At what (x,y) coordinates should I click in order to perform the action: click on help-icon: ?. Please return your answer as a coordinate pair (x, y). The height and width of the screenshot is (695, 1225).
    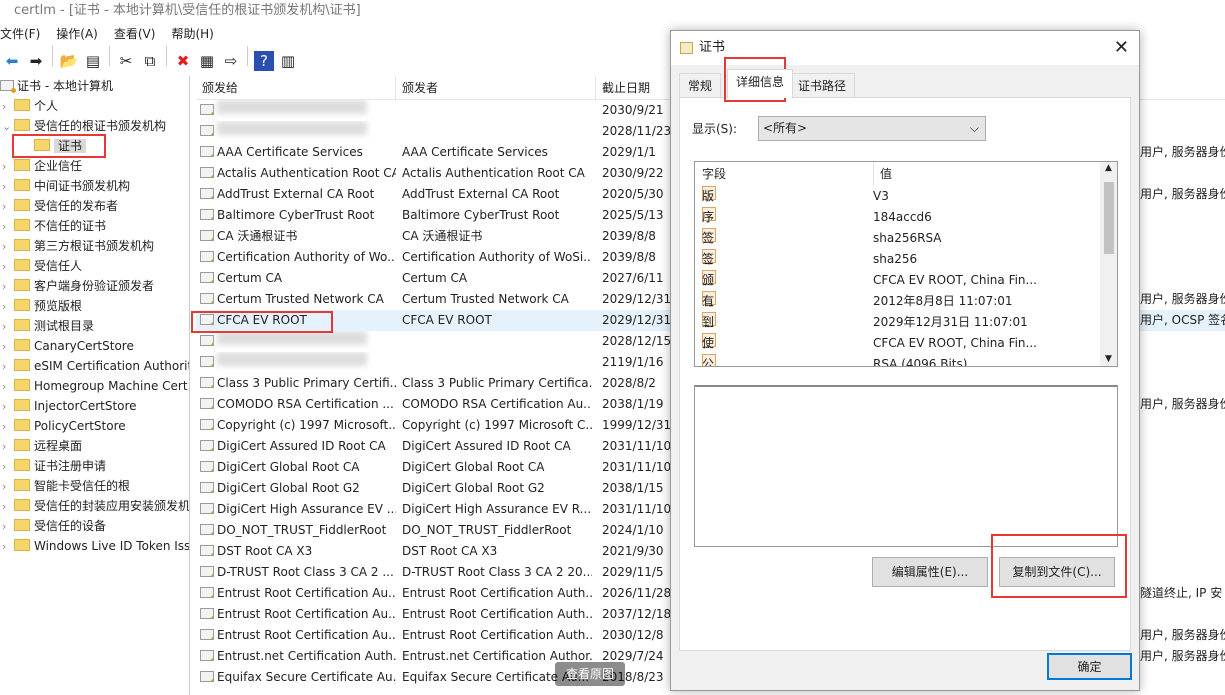
    Looking at the image, I should click on (264, 61).